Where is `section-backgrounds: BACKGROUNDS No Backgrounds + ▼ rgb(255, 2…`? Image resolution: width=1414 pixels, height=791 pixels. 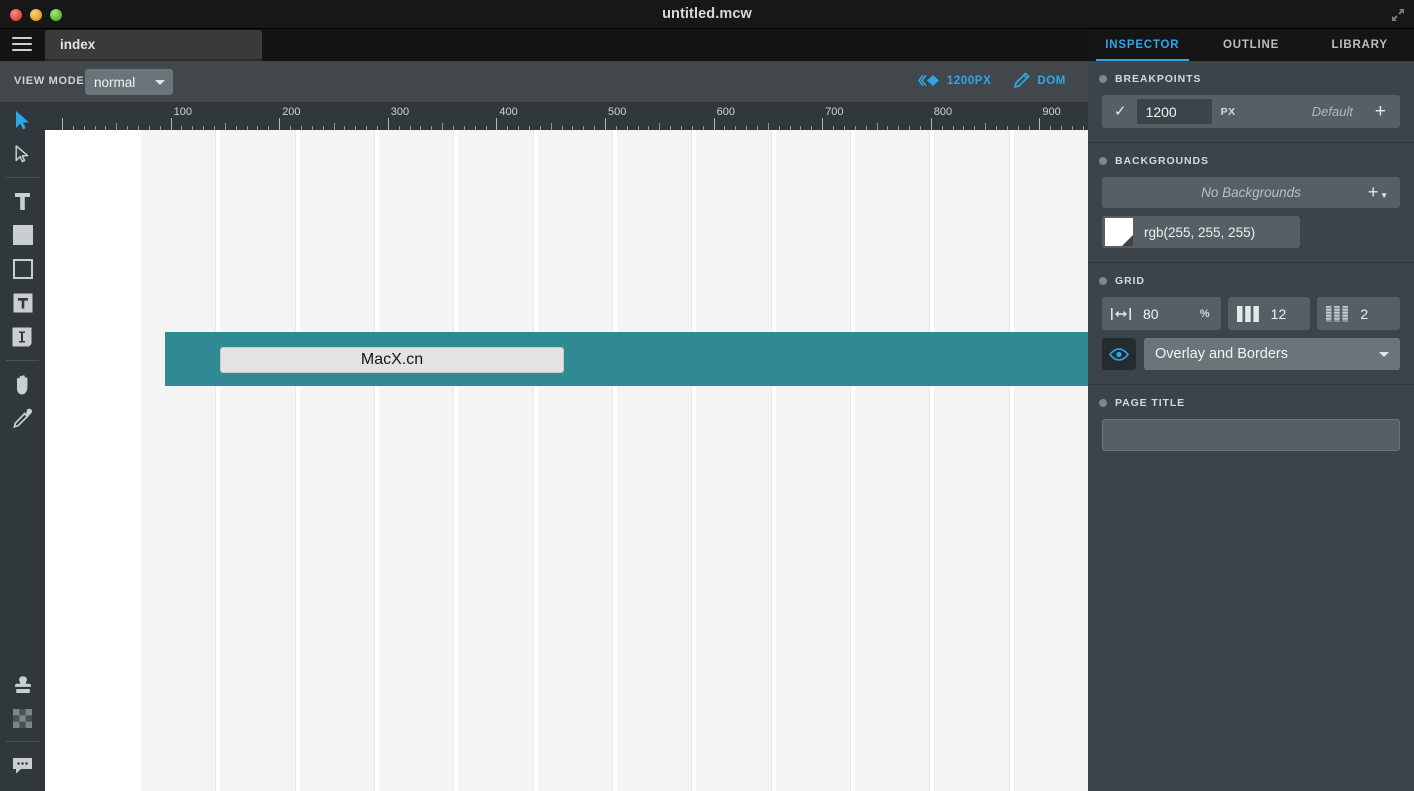
section-backgrounds: BACKGROUNDS No Backgrounds + ▼ rgb(255, 2… is located at coordinates (1251, 203).